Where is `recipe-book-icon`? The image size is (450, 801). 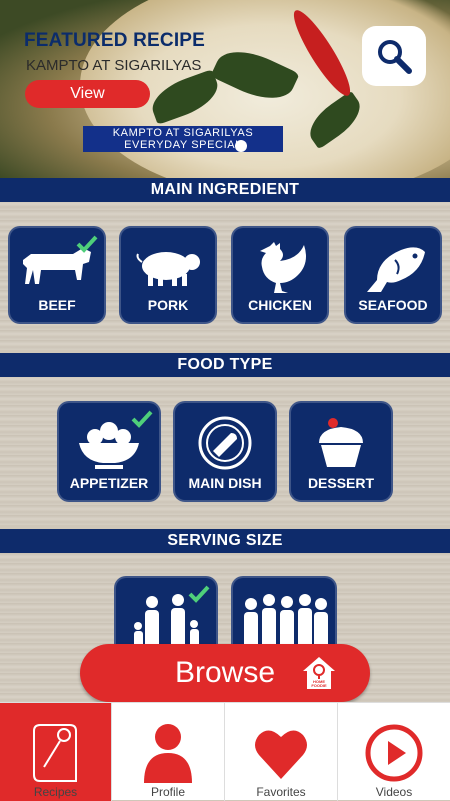 recipe-book-icon is located at coordinates (54, 753).